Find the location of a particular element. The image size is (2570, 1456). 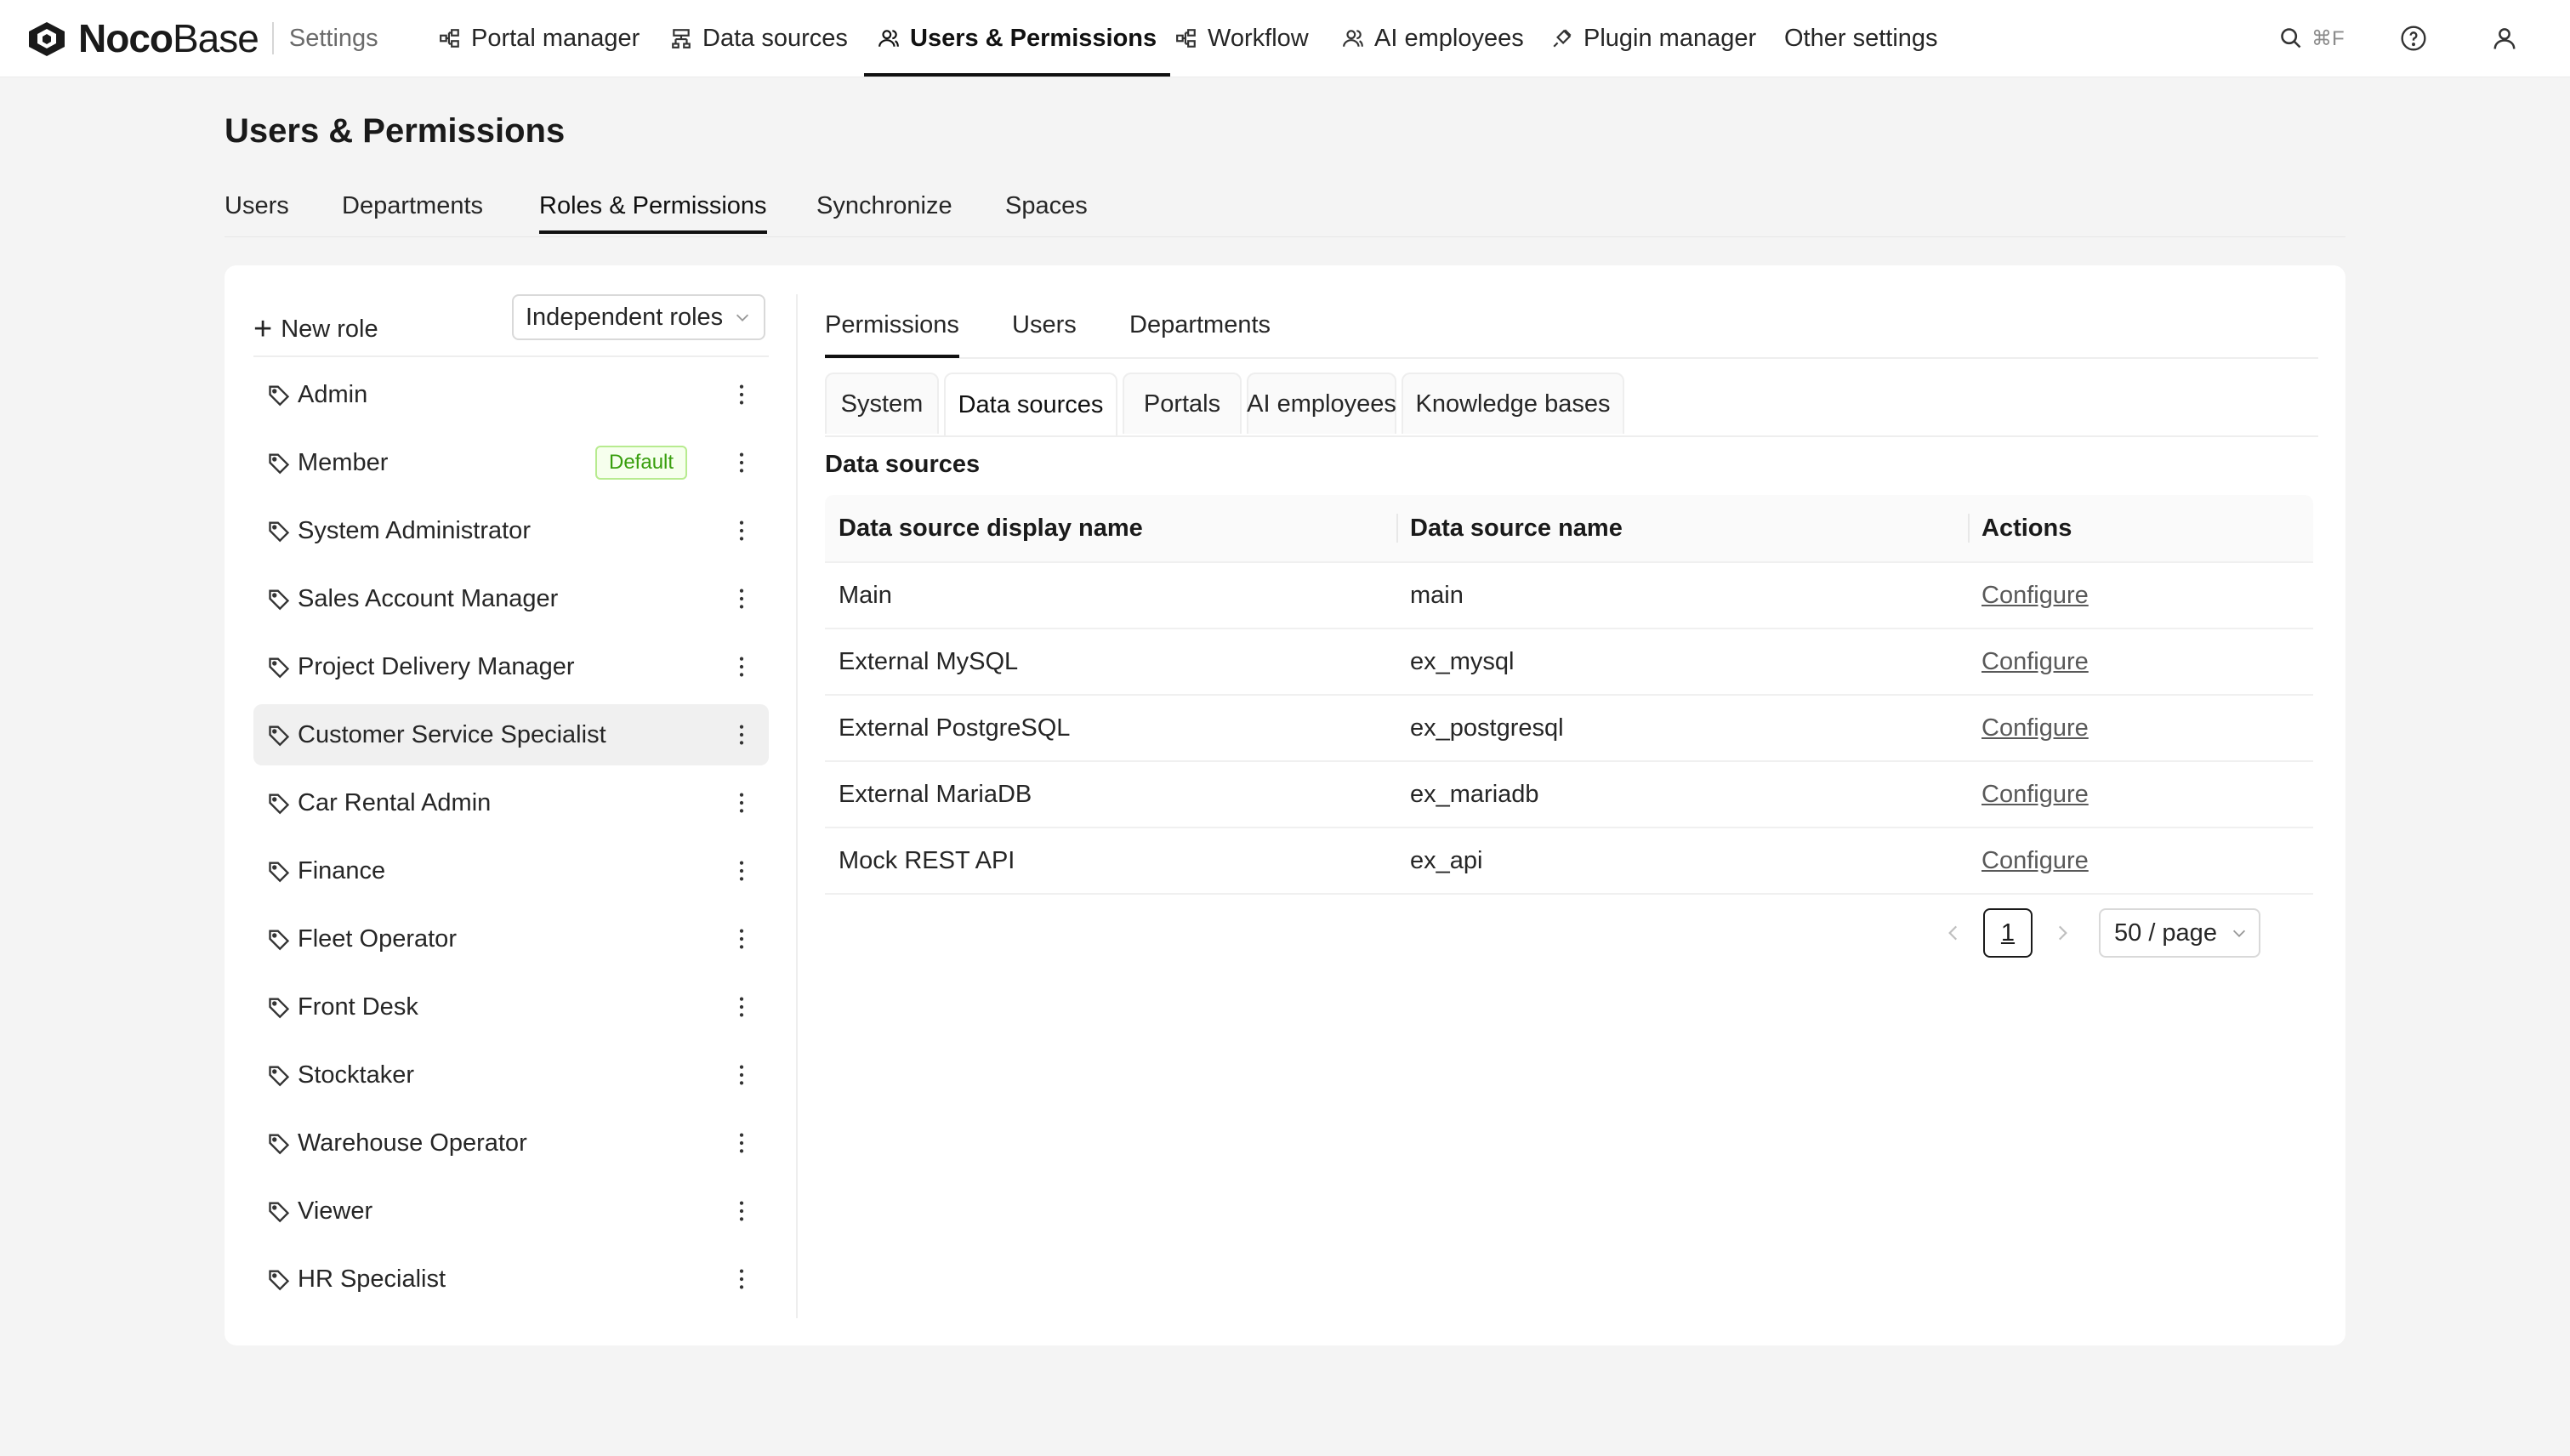

data-source-display-name: Main is located at coordinates (865, 595).